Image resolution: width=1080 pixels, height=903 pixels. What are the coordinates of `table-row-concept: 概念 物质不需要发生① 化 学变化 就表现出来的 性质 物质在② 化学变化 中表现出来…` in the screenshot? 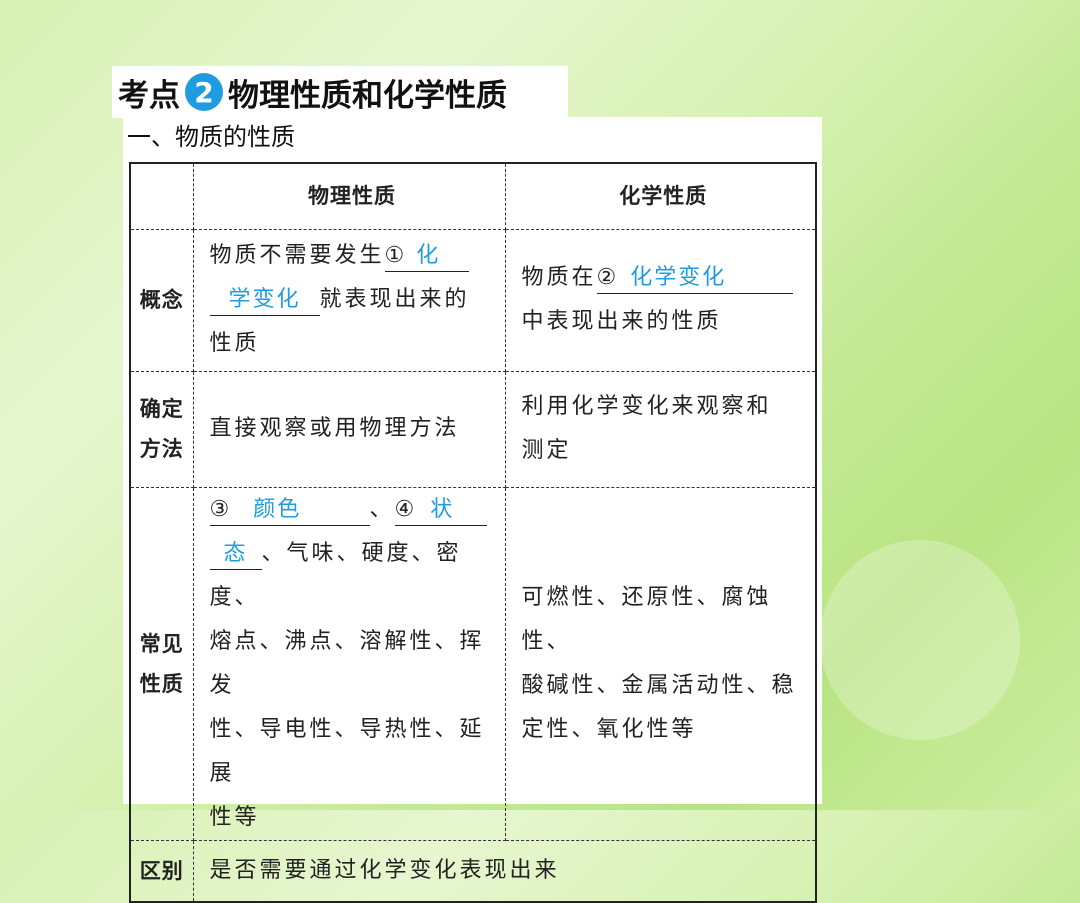 It's located at (473, 300).